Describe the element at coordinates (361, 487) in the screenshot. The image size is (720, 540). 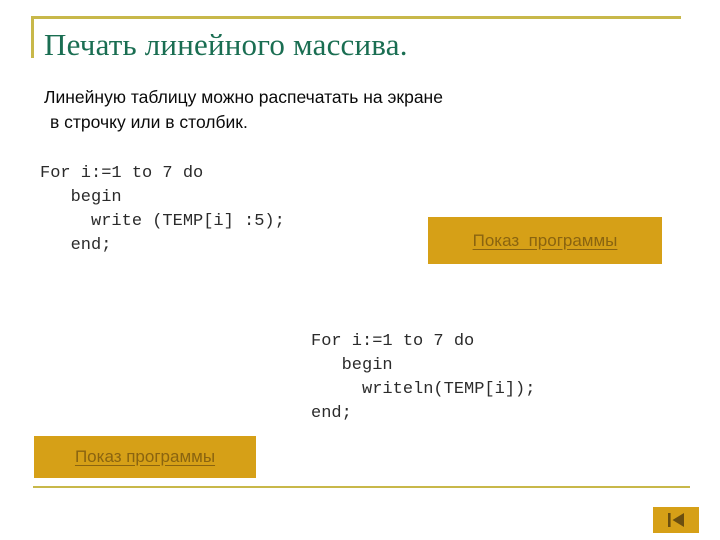
I see `footer-rule` at that location.